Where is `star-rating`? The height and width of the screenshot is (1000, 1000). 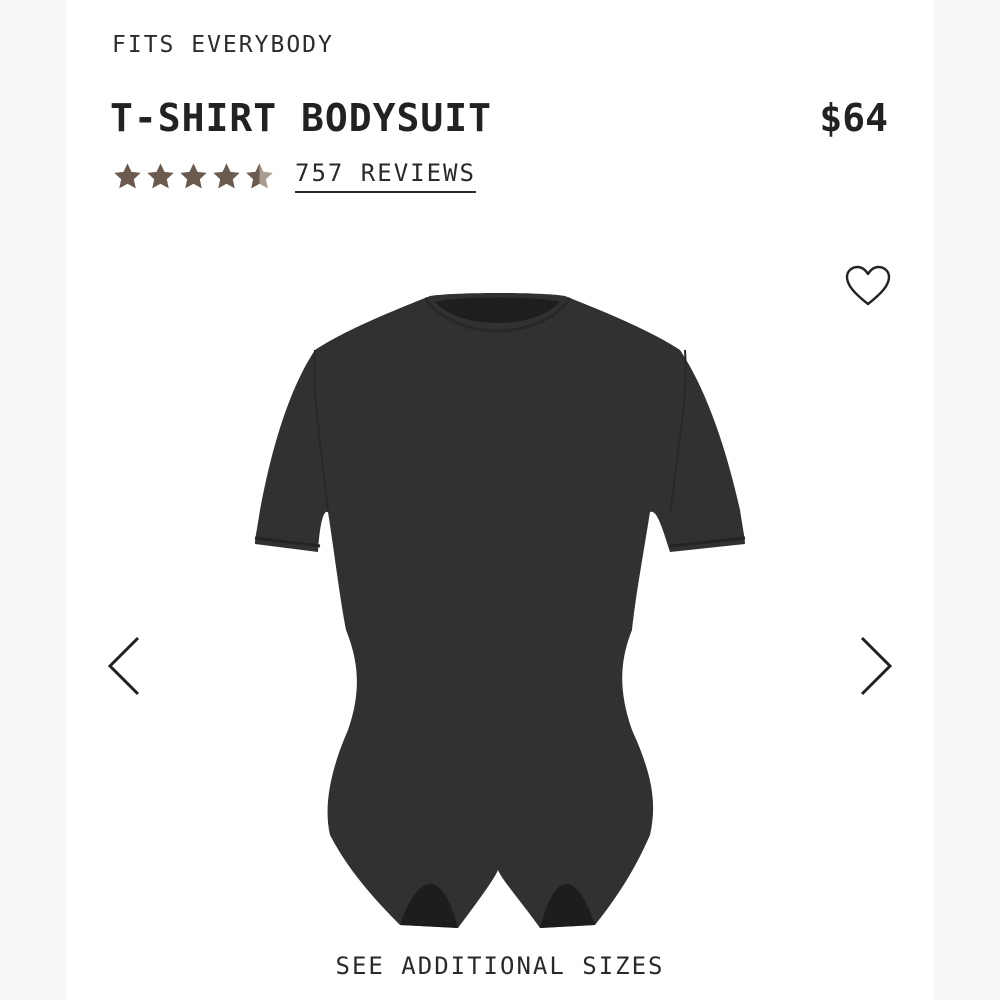
star-rating is located at coordinates (193, 176).